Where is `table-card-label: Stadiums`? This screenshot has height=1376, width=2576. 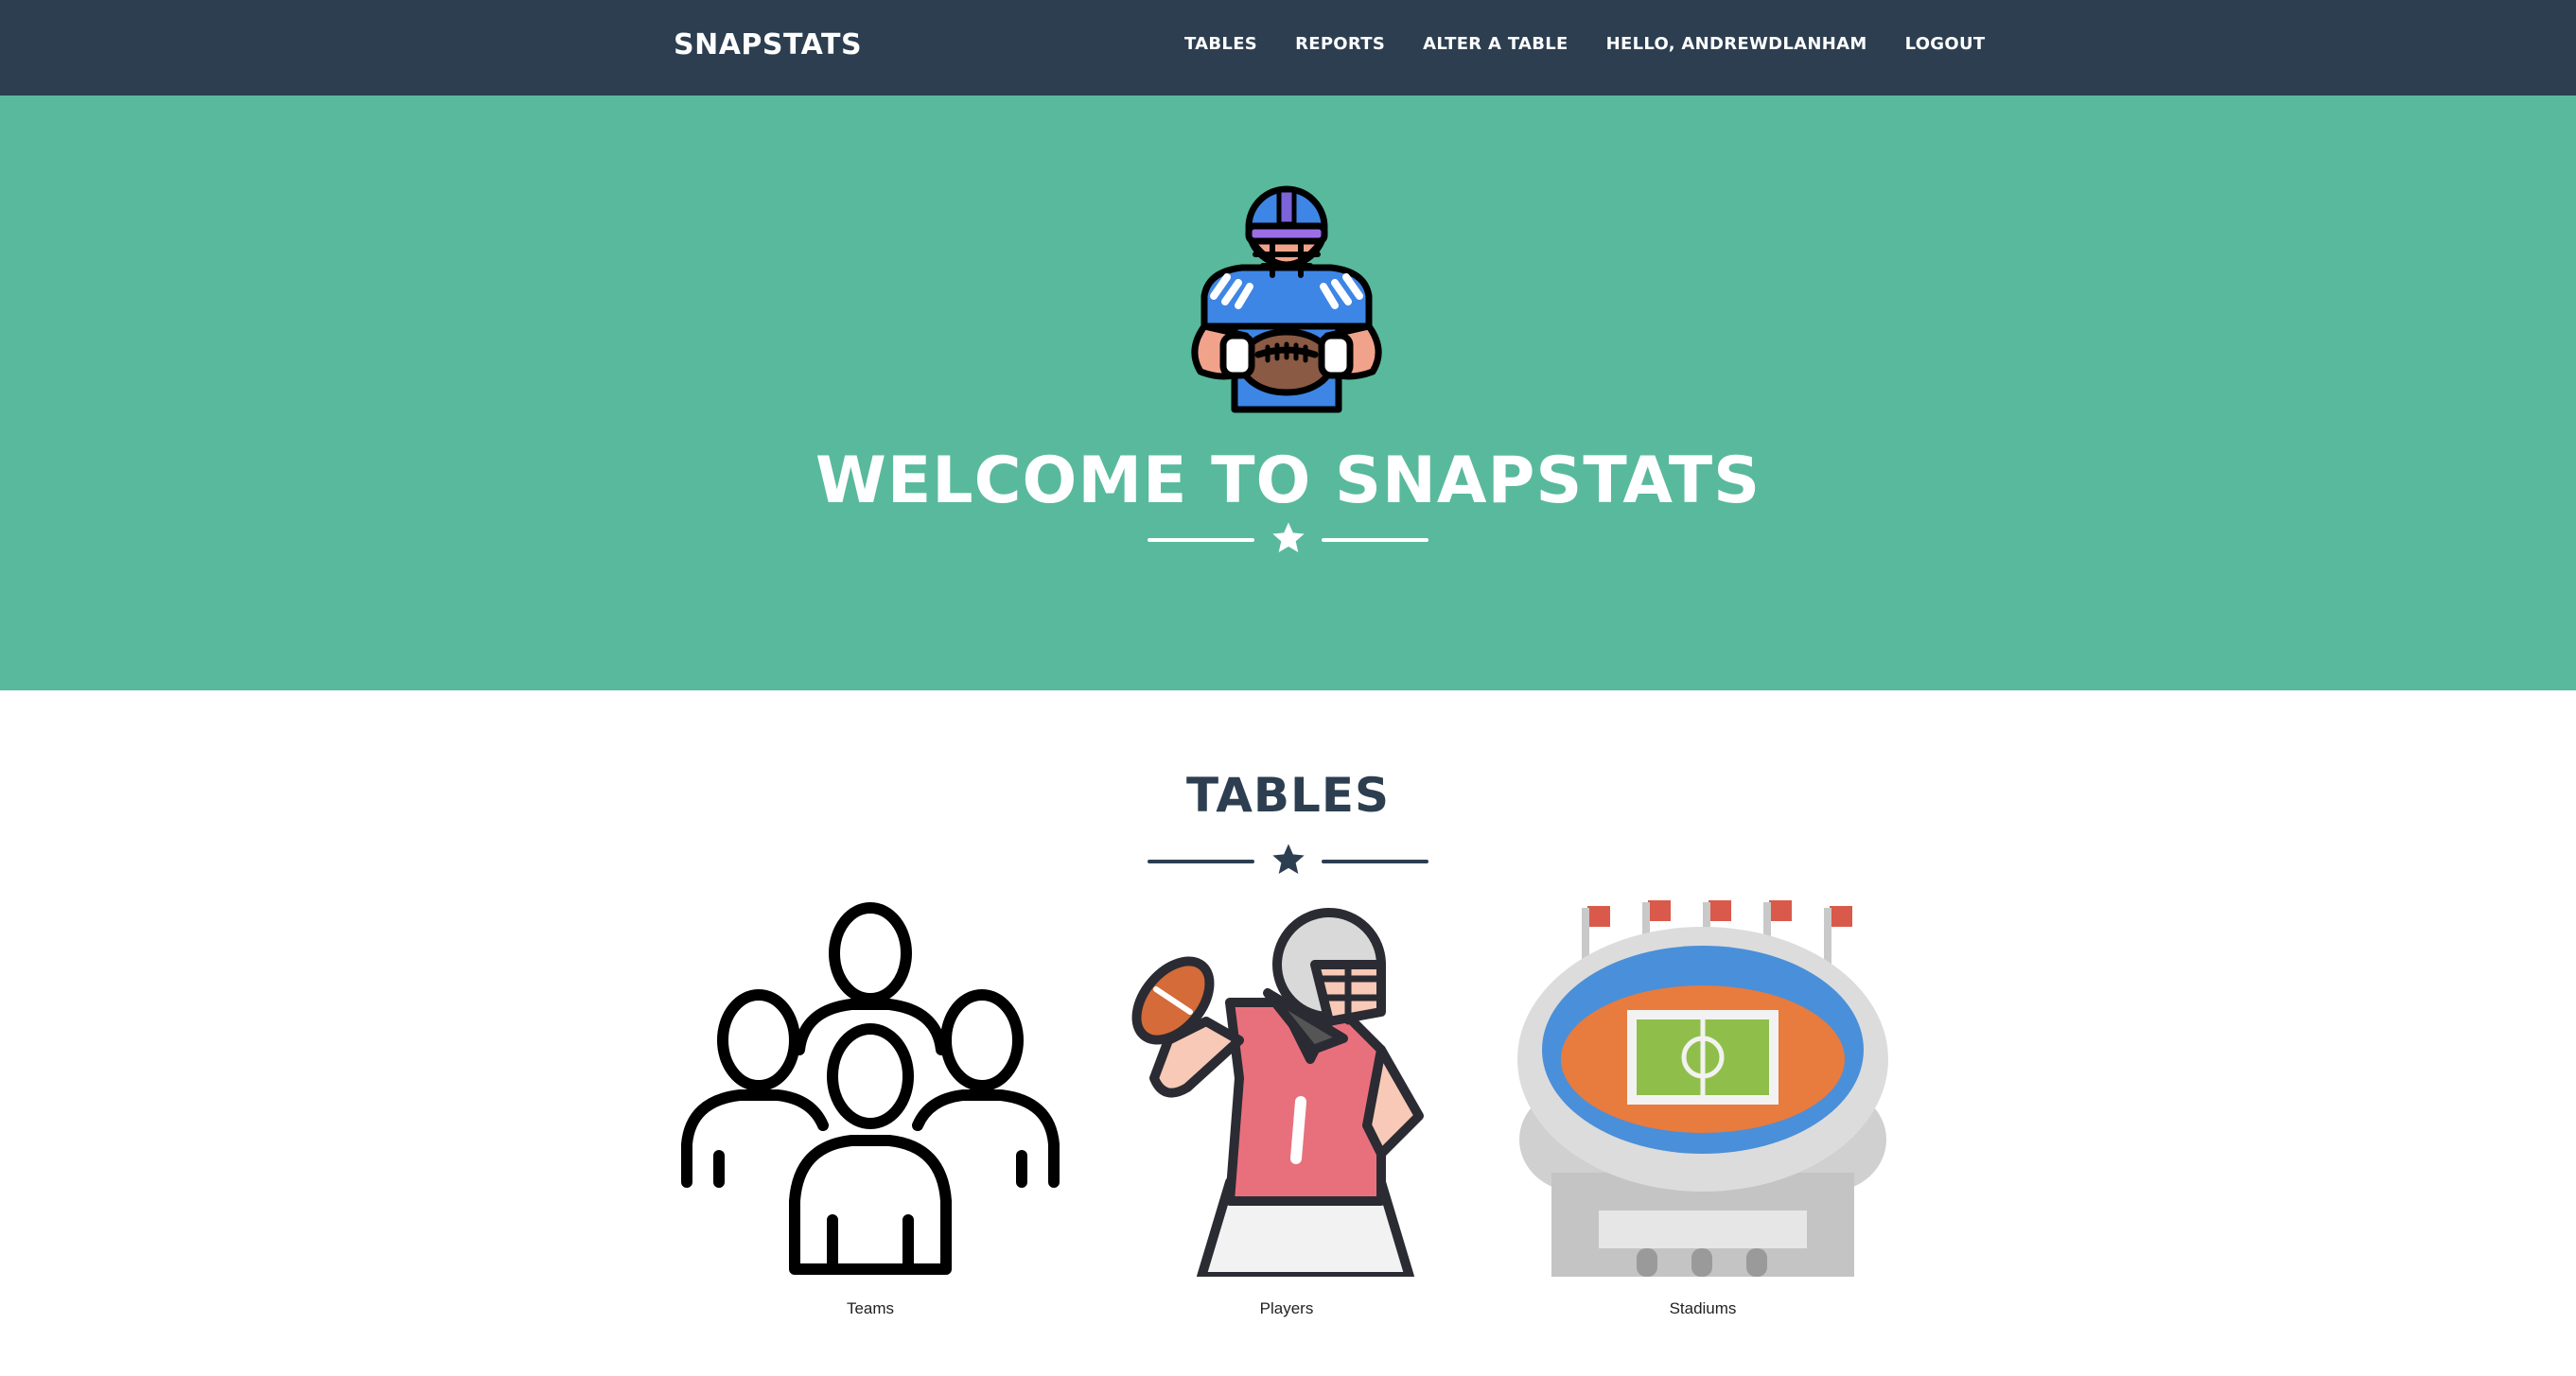
table-card-label: Stadiums is located at coordinates (1703, 1308).